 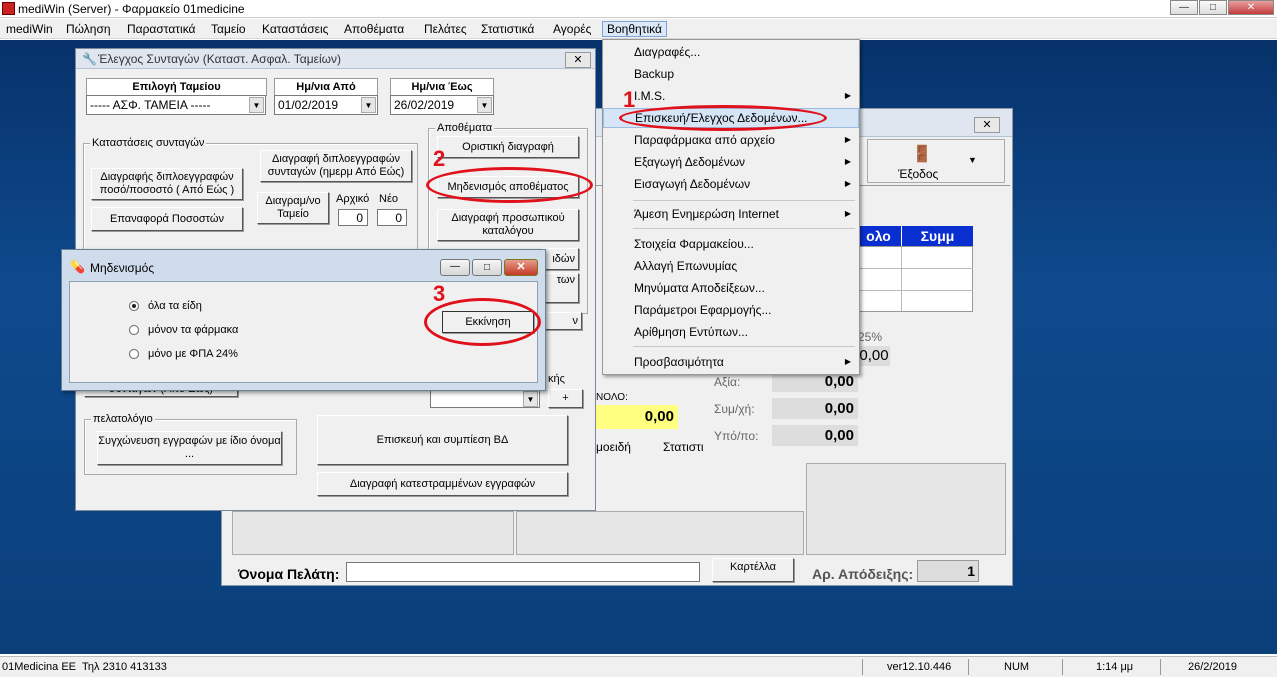 I want to click on app-icon, so click(x=8, y=8).